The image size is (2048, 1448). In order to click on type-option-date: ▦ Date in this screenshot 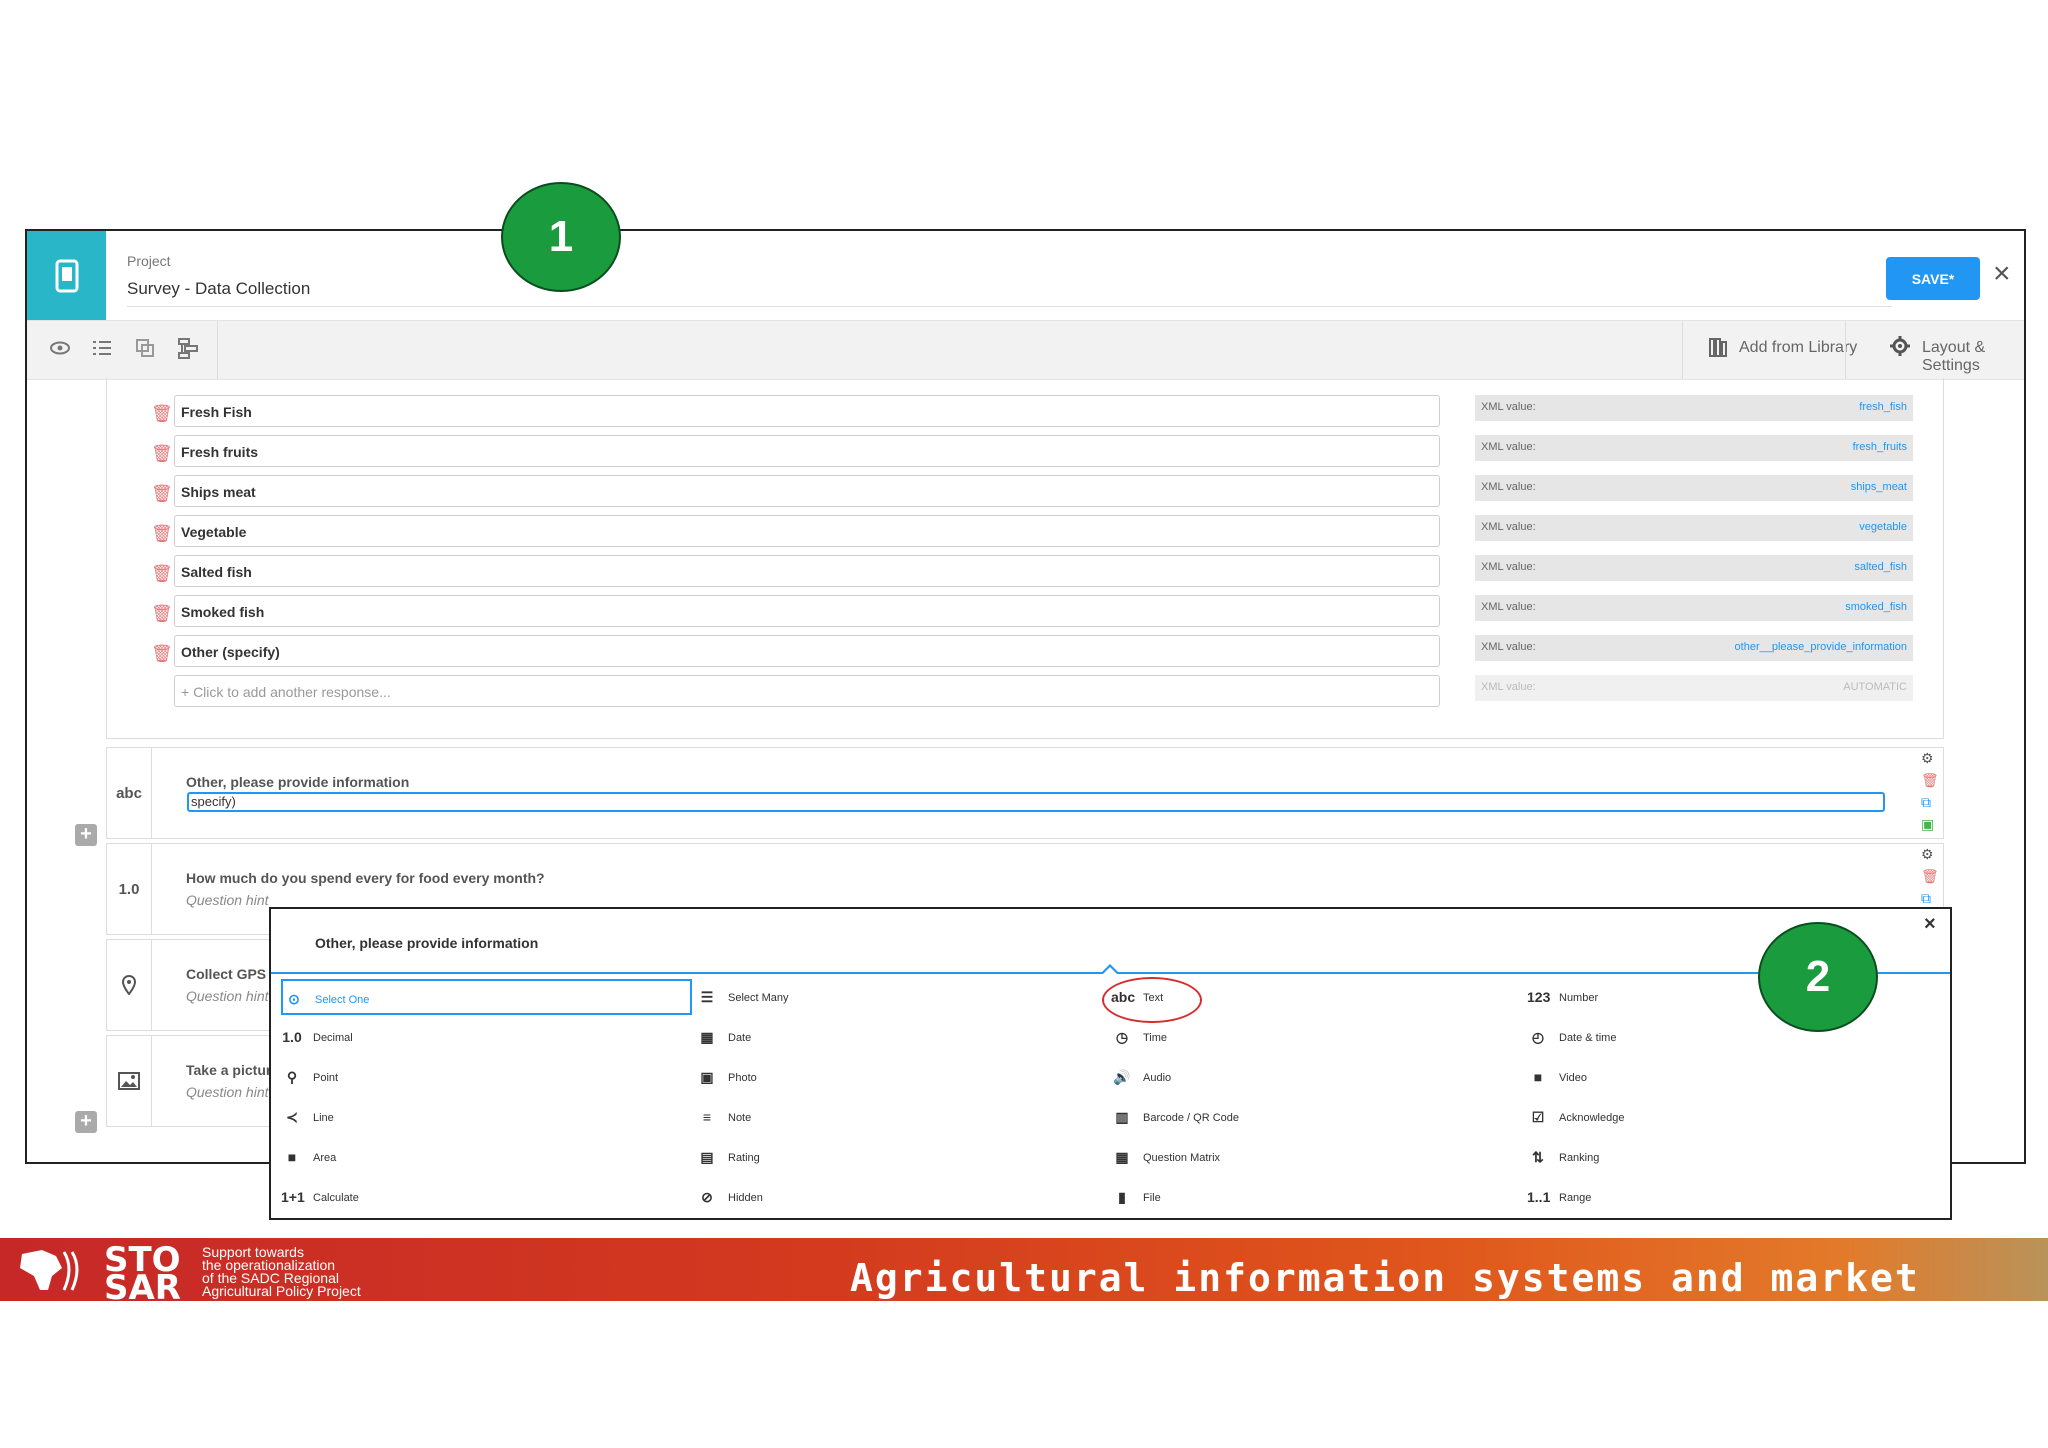, I will do `click(896, 1037)`.